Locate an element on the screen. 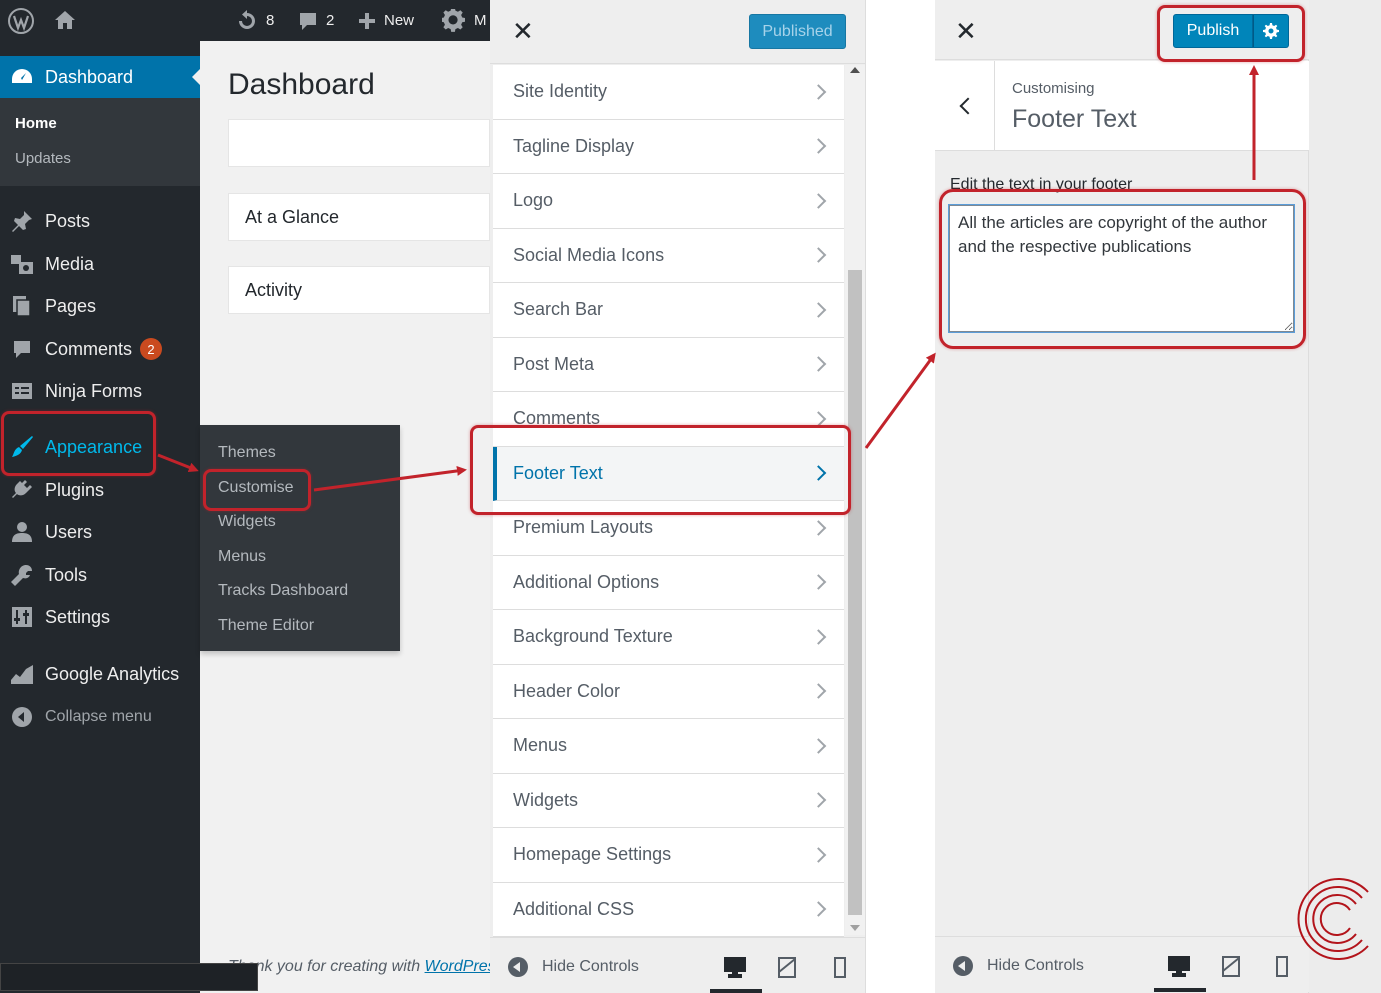 The image size is (1381, 993). section-header-color: Header Color is located at coordinates (668, 691).